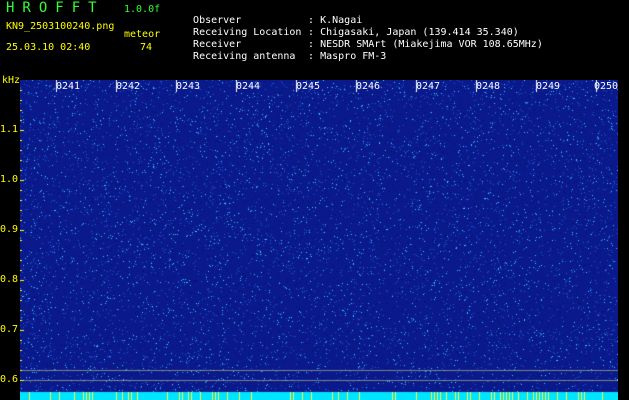 The image size is (629, 400). What do you see at coordinates (11, 80) in the screenshot?
I see `y-unit-label: kHz` at bounding box center [11, 80].